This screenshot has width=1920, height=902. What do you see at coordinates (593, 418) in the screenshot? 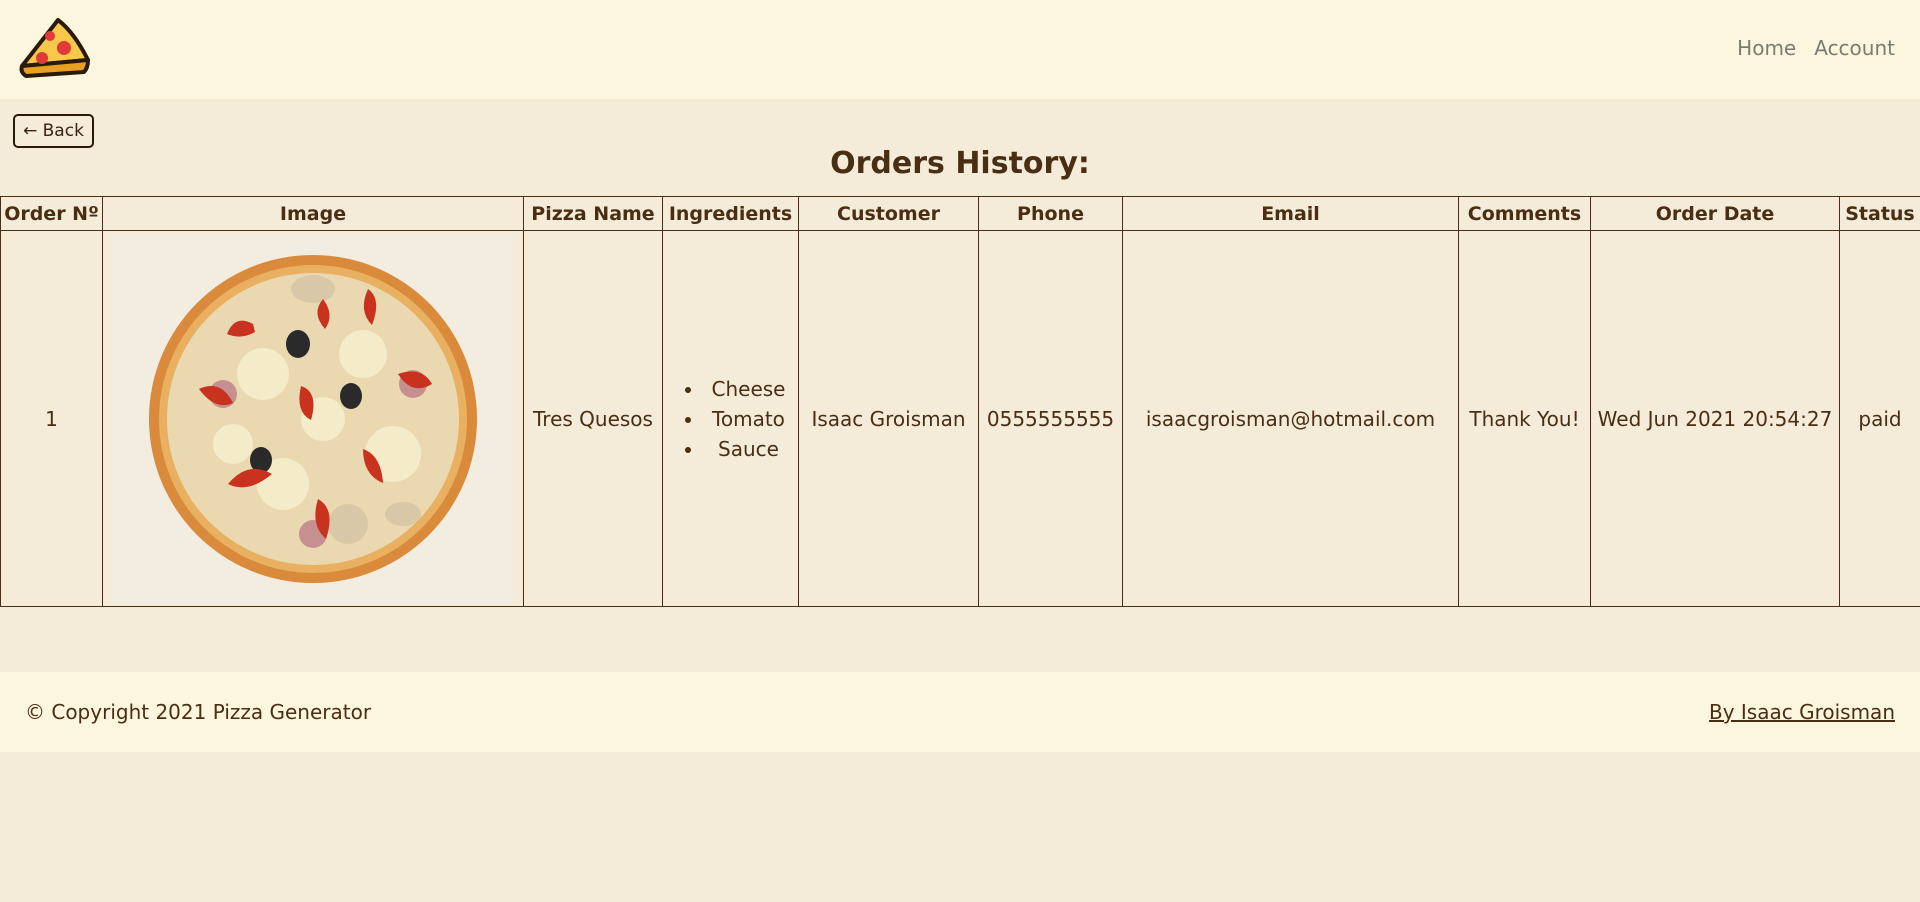
I see `cell-pizza-name: Tres Quesos` at bounding box center [593, 418].